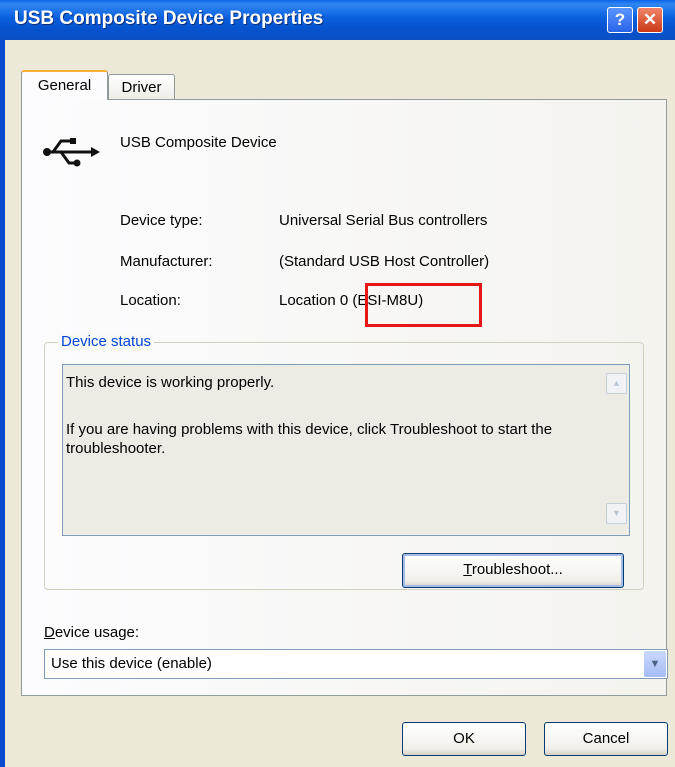  I want to click on troubleshoot-mnemonic: T, so click(467, 569).